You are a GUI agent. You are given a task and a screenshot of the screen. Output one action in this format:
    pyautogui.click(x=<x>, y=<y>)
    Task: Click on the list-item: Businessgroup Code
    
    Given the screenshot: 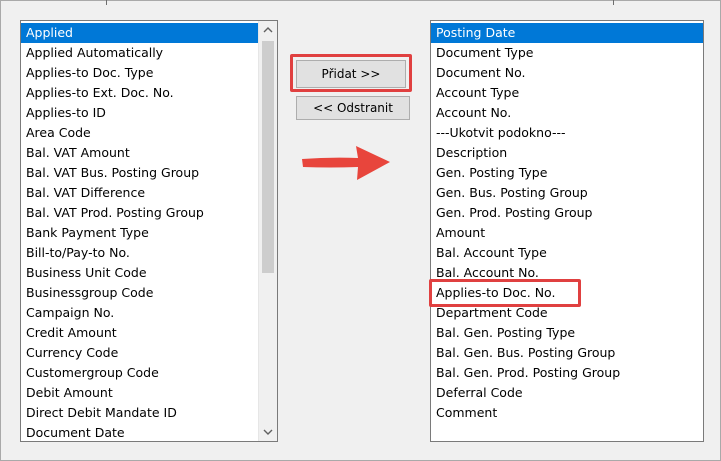 What is the action you would take?
    pyautogui.click(x=139, y=293)
    